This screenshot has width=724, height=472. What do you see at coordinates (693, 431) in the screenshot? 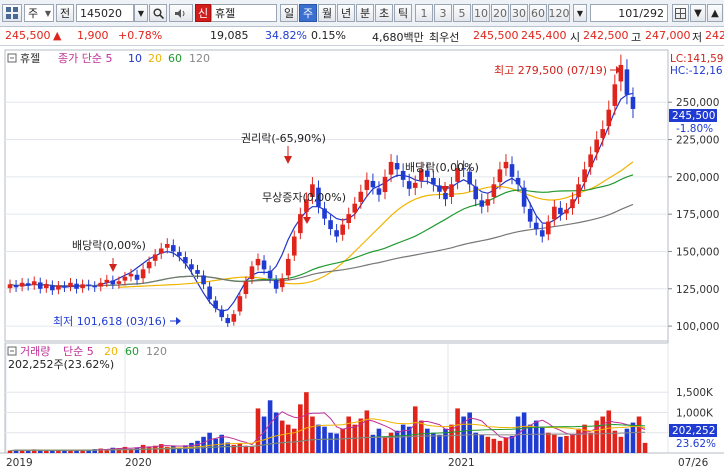
I see `svg-text: 202,252` at bounding box center [693, 431].